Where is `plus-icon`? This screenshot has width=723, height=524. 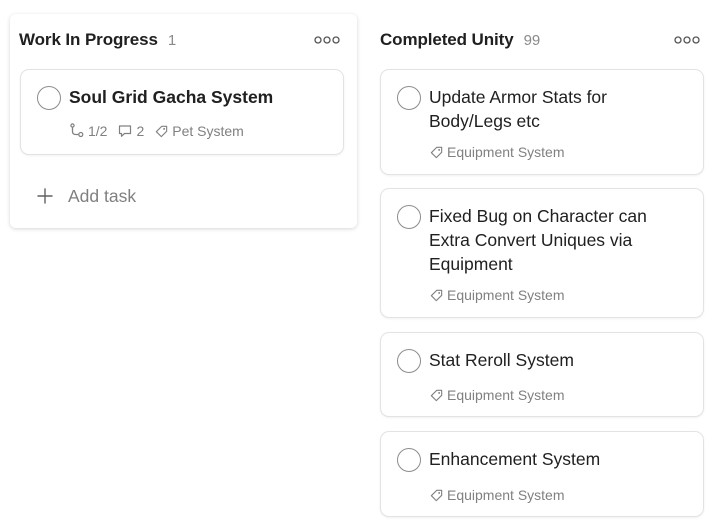
plus-icon is located at coordinates (45, 196).